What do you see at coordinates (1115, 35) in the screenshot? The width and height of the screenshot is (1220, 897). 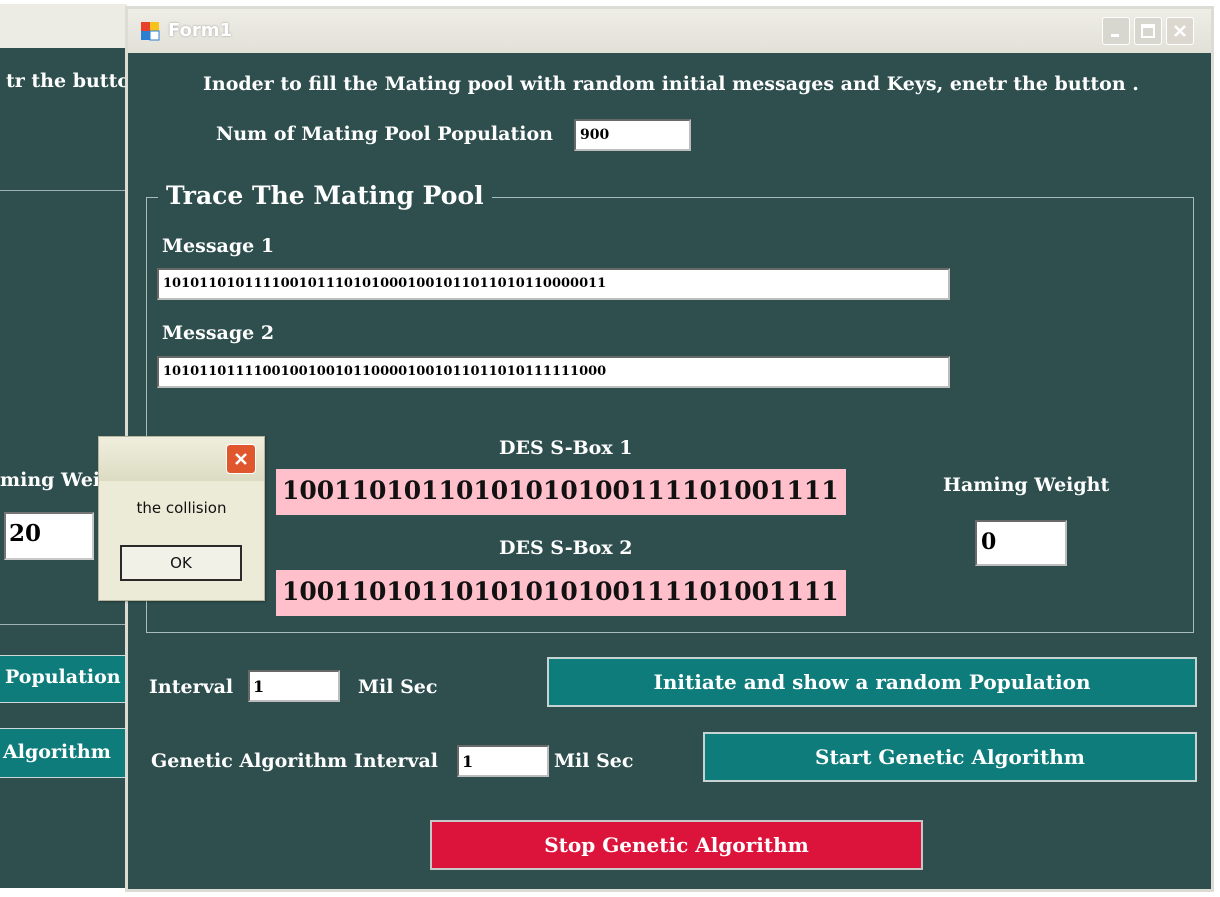 I see `minimize-icon` at bounding box center [1115, 35].